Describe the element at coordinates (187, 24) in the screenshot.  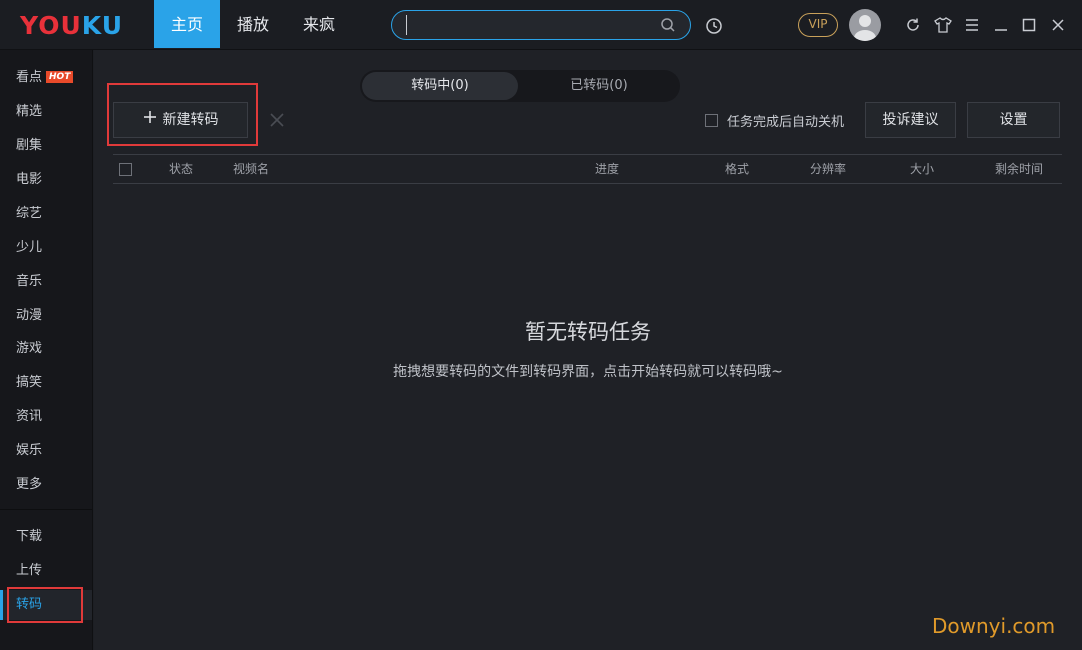
I see `tab-home: 主页` at that location.